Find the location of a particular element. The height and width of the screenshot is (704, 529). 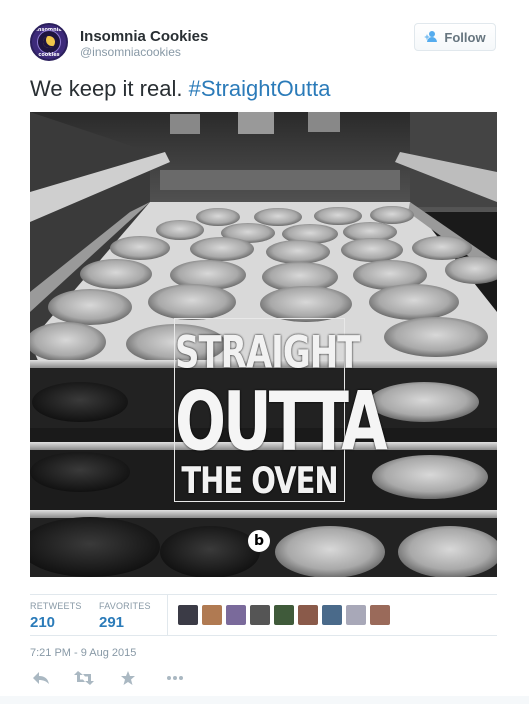

tweet-body: We keep it real. is located at coordinates (106, 88).